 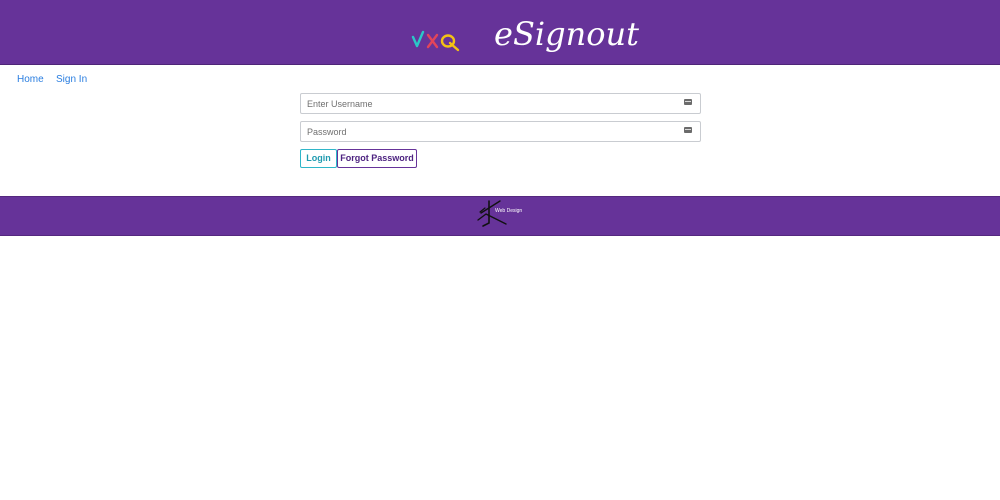 I want to click on username-field-wrapper, so click(x=500, y=103).